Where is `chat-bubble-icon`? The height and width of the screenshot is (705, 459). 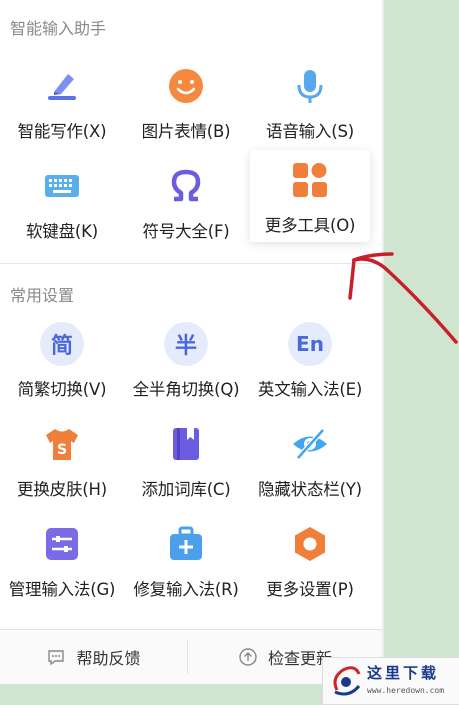 chat-bubble-icon is located at coordinates (56, 657).